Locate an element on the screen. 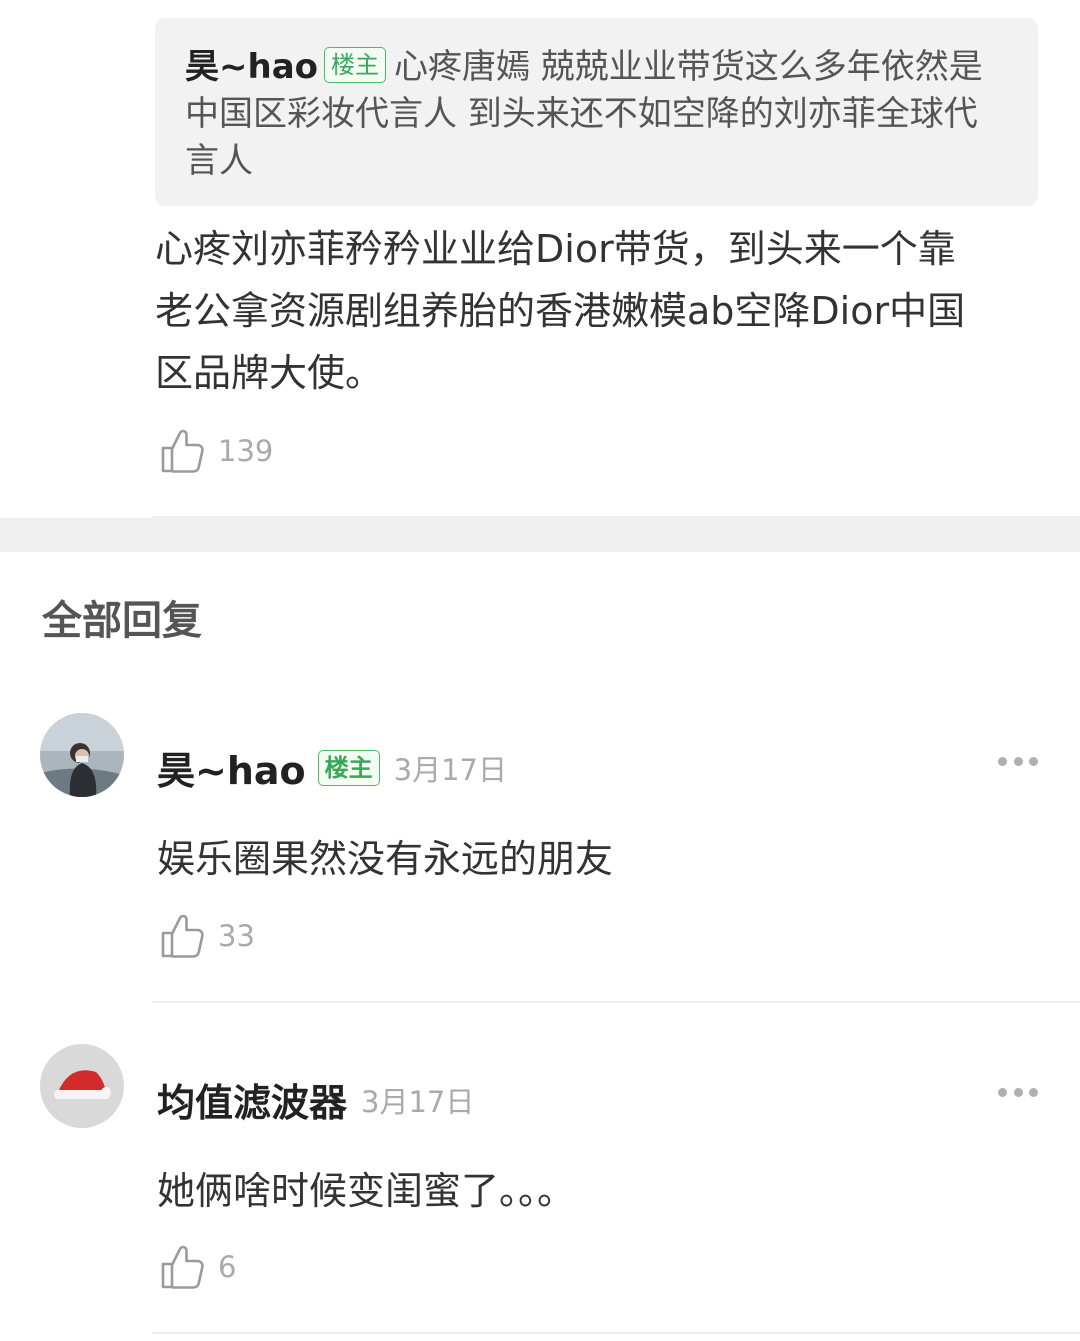 Image resolution: width=1080 pixels, height=1341 pixels. reply-author-row: 均值滤波器 3月17日 is located at coordinates (315, 1099).